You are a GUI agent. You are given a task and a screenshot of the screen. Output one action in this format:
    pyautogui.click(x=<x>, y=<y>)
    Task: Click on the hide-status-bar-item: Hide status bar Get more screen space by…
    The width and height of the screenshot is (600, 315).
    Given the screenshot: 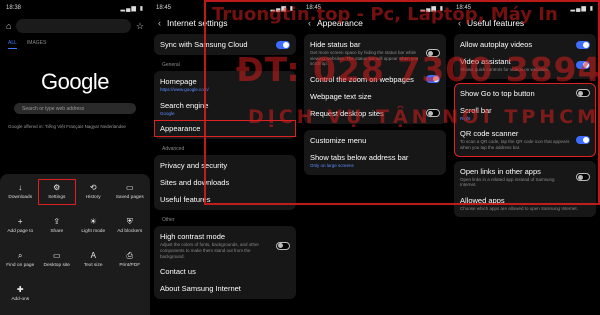 What is the action you would take?
    pyautogui.click(x=375, y=53)
    